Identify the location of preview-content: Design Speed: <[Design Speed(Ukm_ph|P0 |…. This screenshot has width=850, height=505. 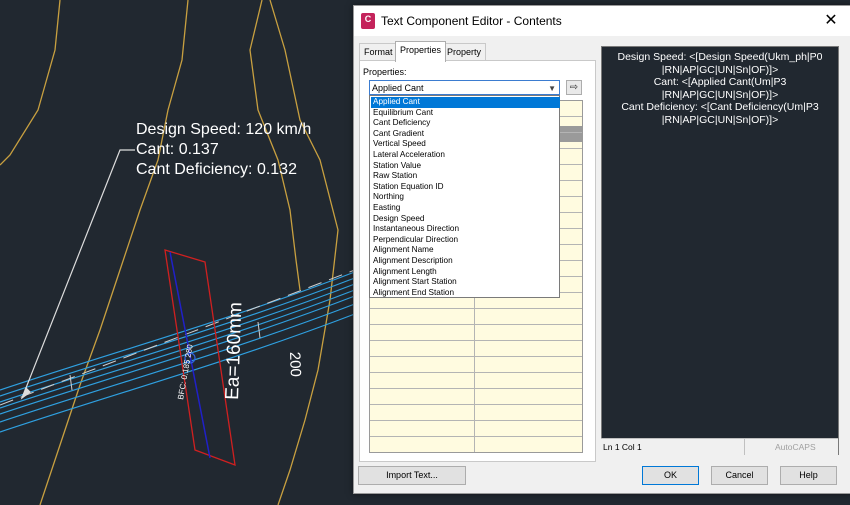
(720, 88).